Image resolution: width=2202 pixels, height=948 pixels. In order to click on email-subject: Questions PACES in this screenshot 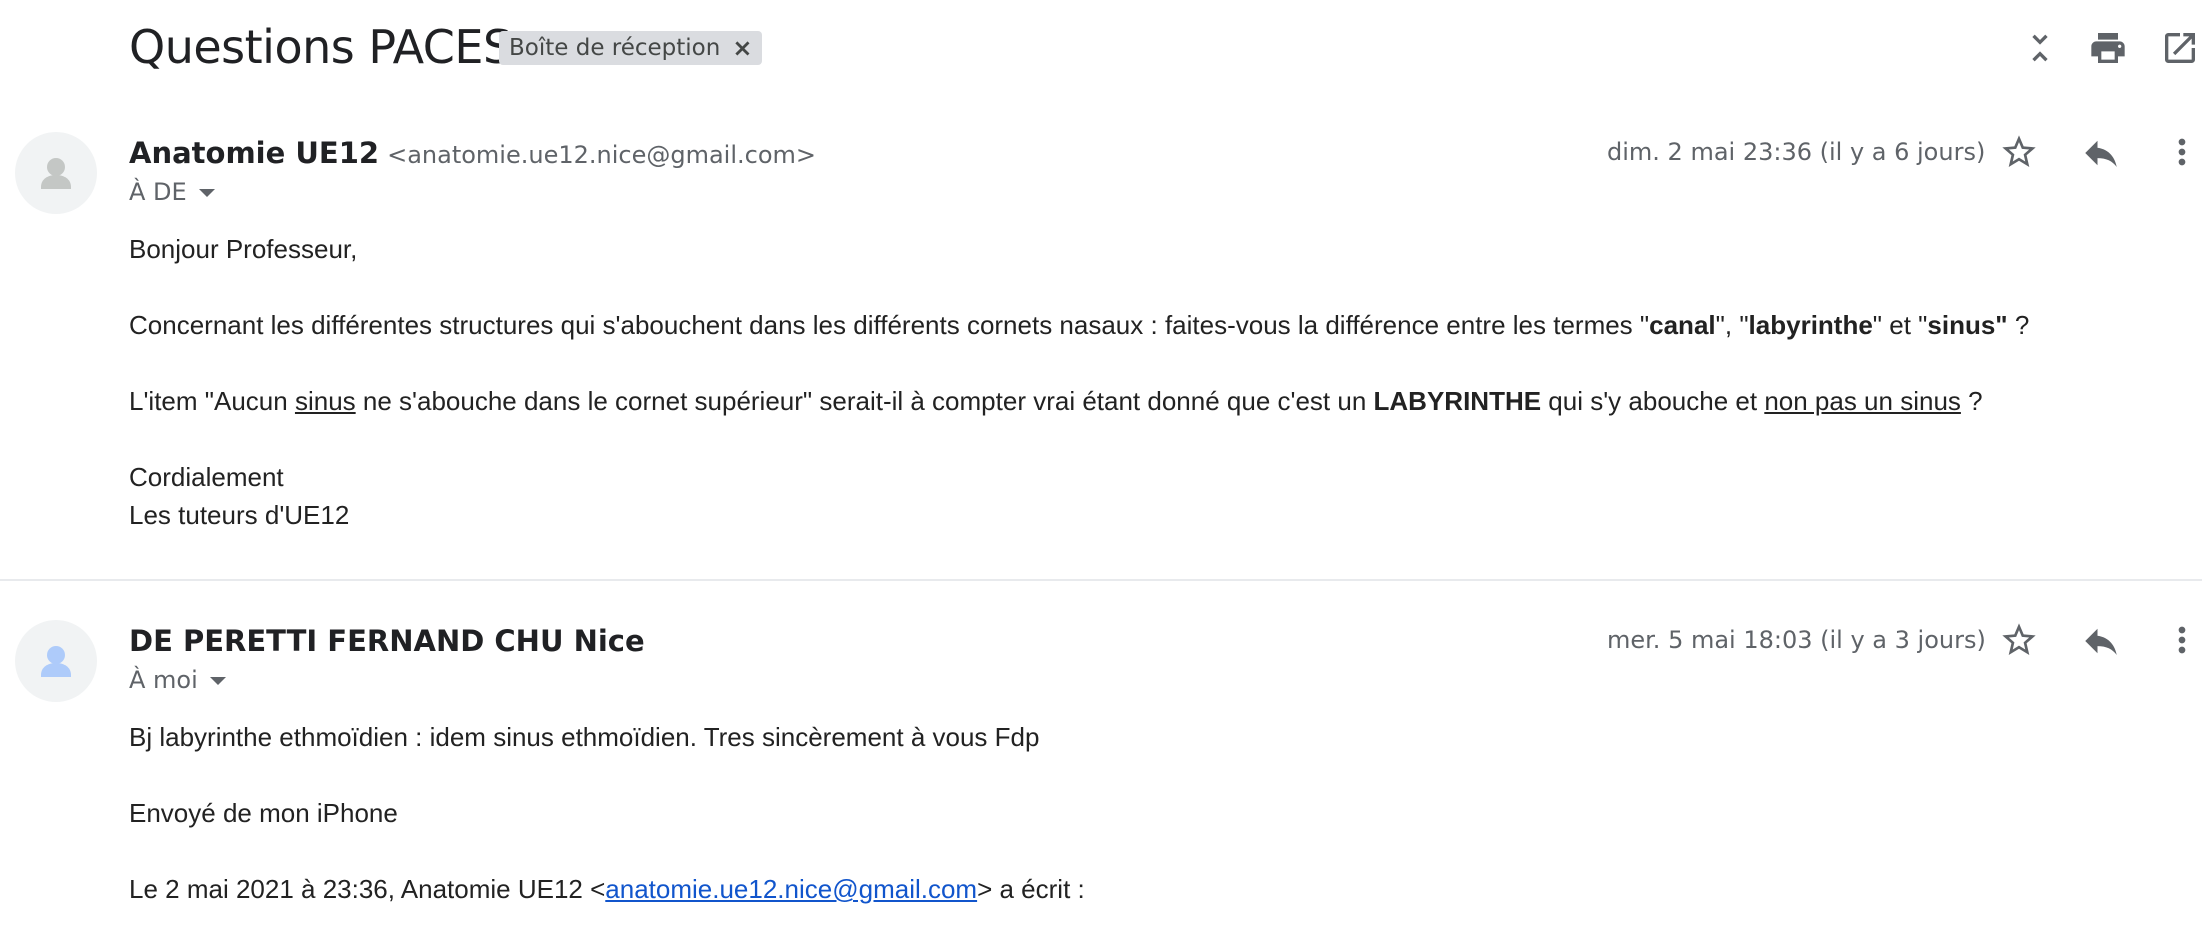, I will do `click(320, 47)`.